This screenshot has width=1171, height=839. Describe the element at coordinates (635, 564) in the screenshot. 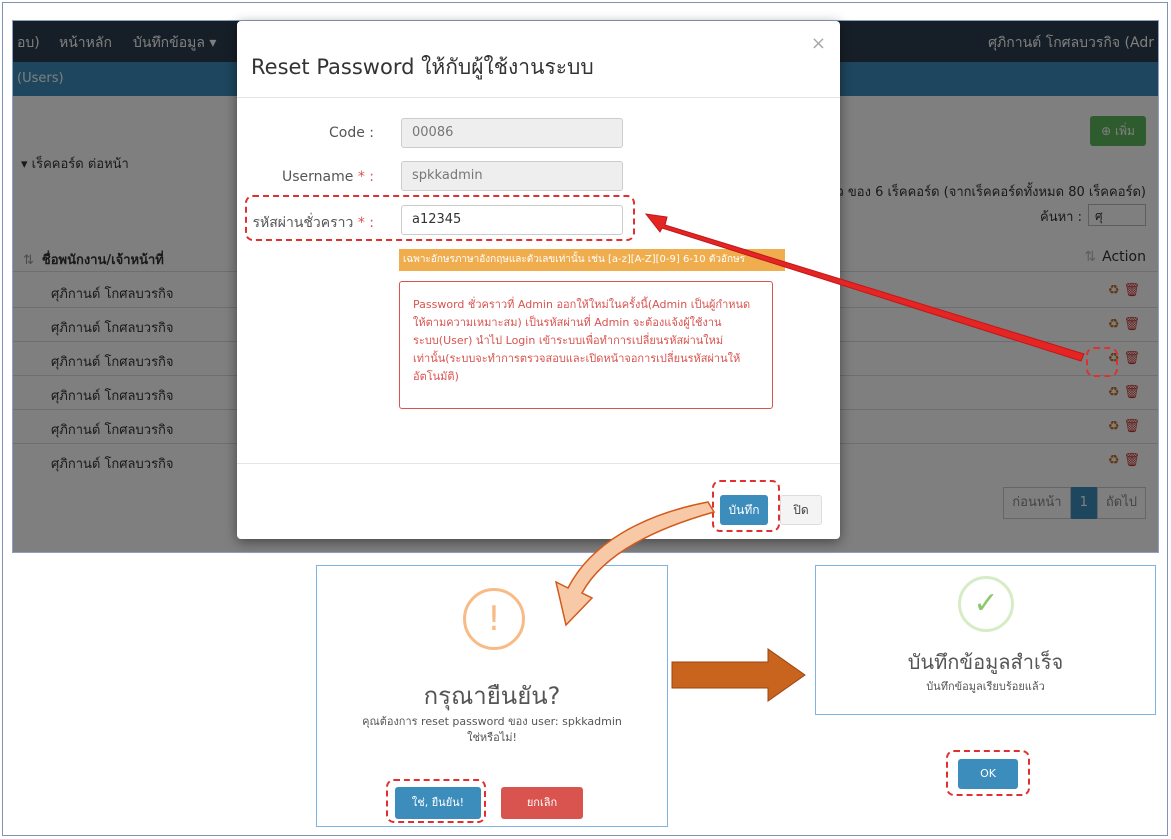

I see `curved-arrow` at that location.